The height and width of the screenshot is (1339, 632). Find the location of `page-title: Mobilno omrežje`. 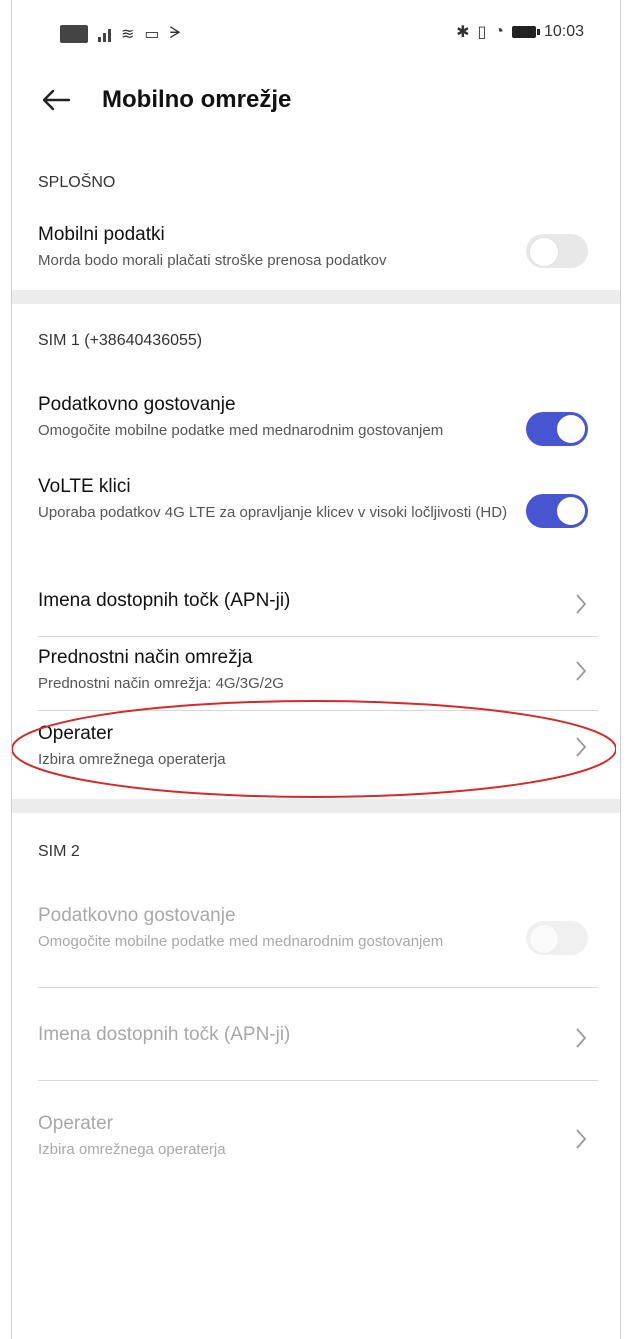

page-title: Mobilno omrežje is located at coordinates (197, 99).